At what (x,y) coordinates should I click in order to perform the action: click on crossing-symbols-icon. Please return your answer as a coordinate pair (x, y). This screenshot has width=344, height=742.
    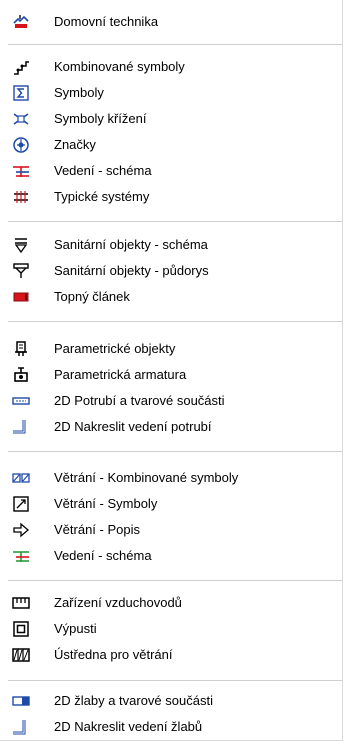
    Looking at the image, I should click on (21, 119).